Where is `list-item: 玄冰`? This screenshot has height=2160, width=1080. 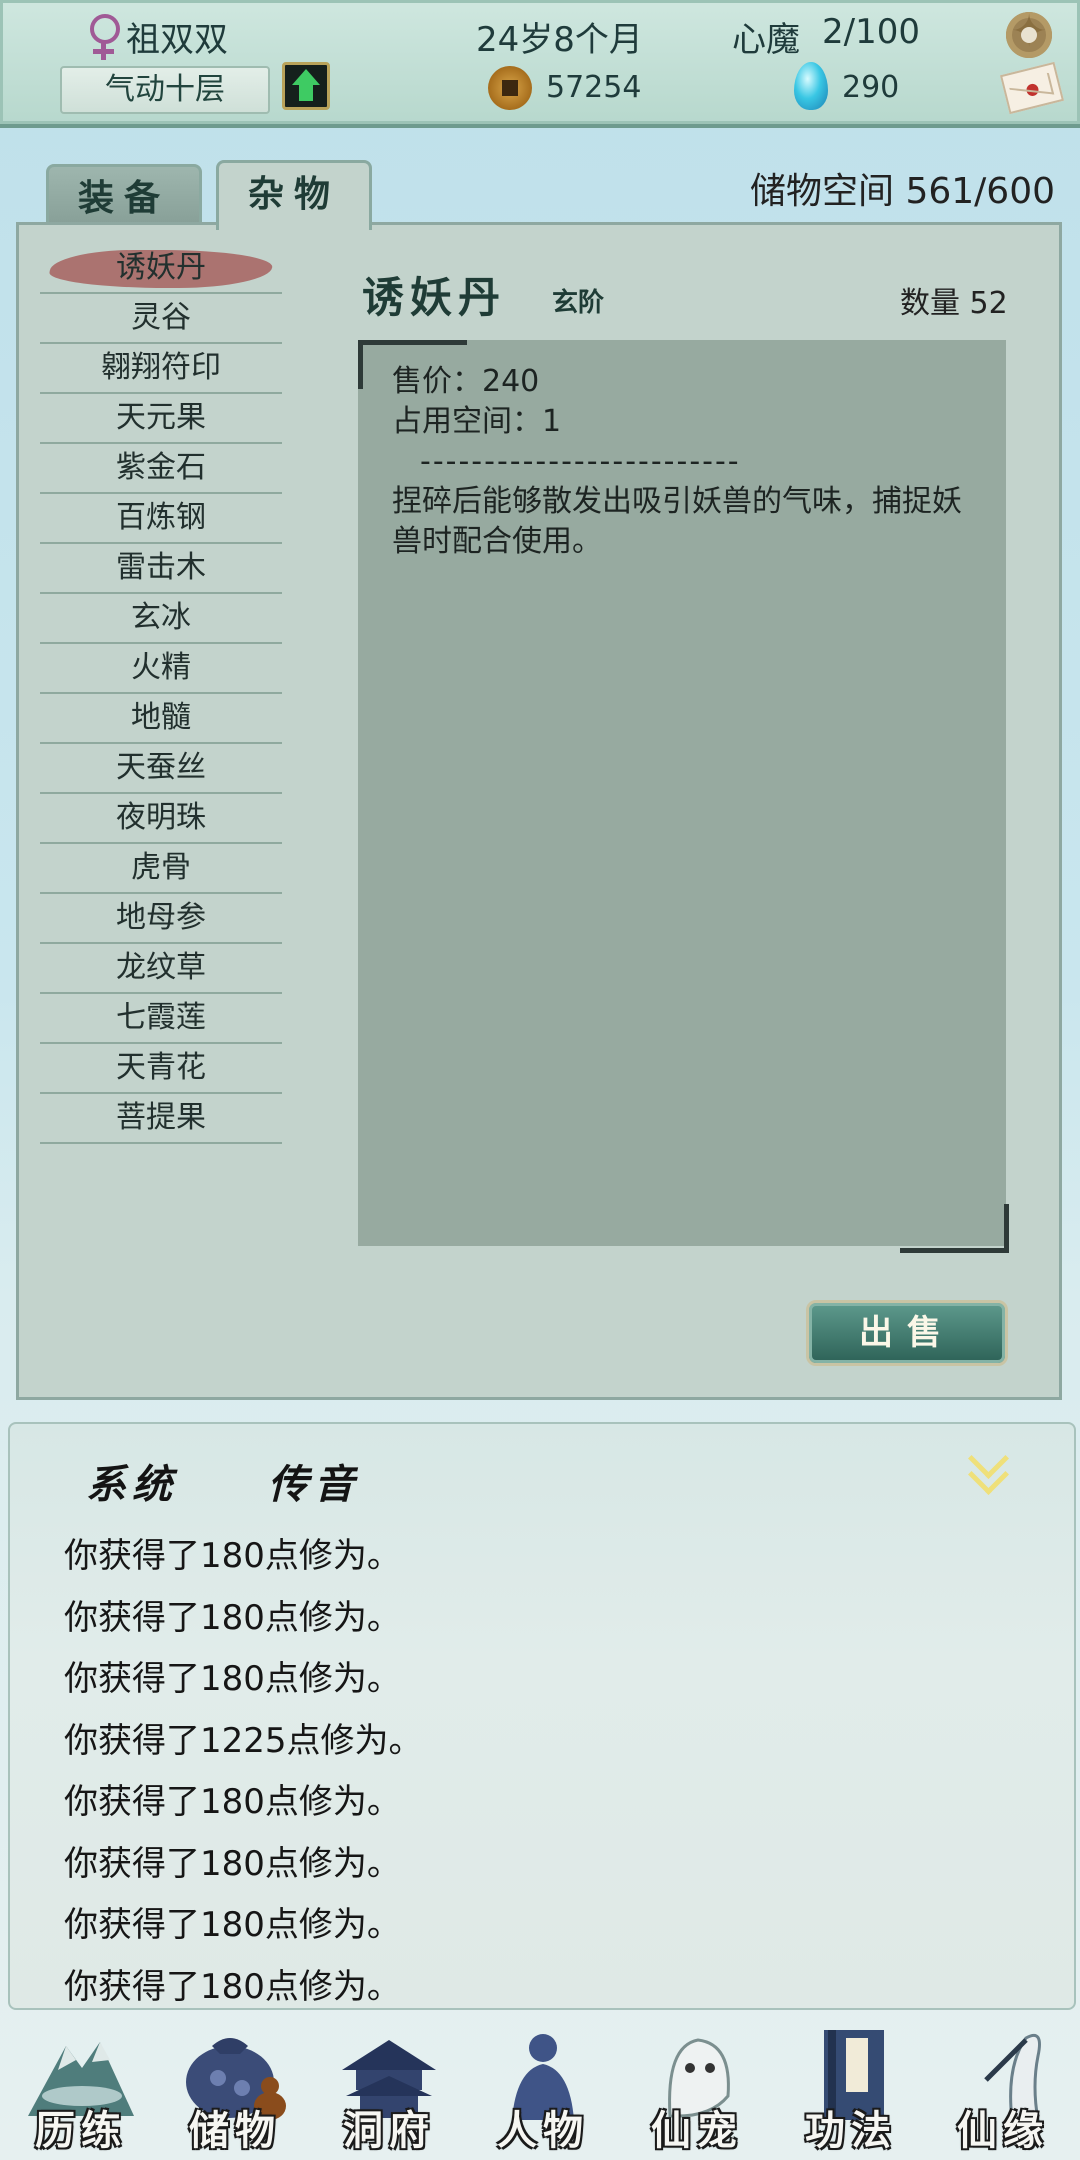
list-item: 玄冰 is located at coordinates (161, 619).